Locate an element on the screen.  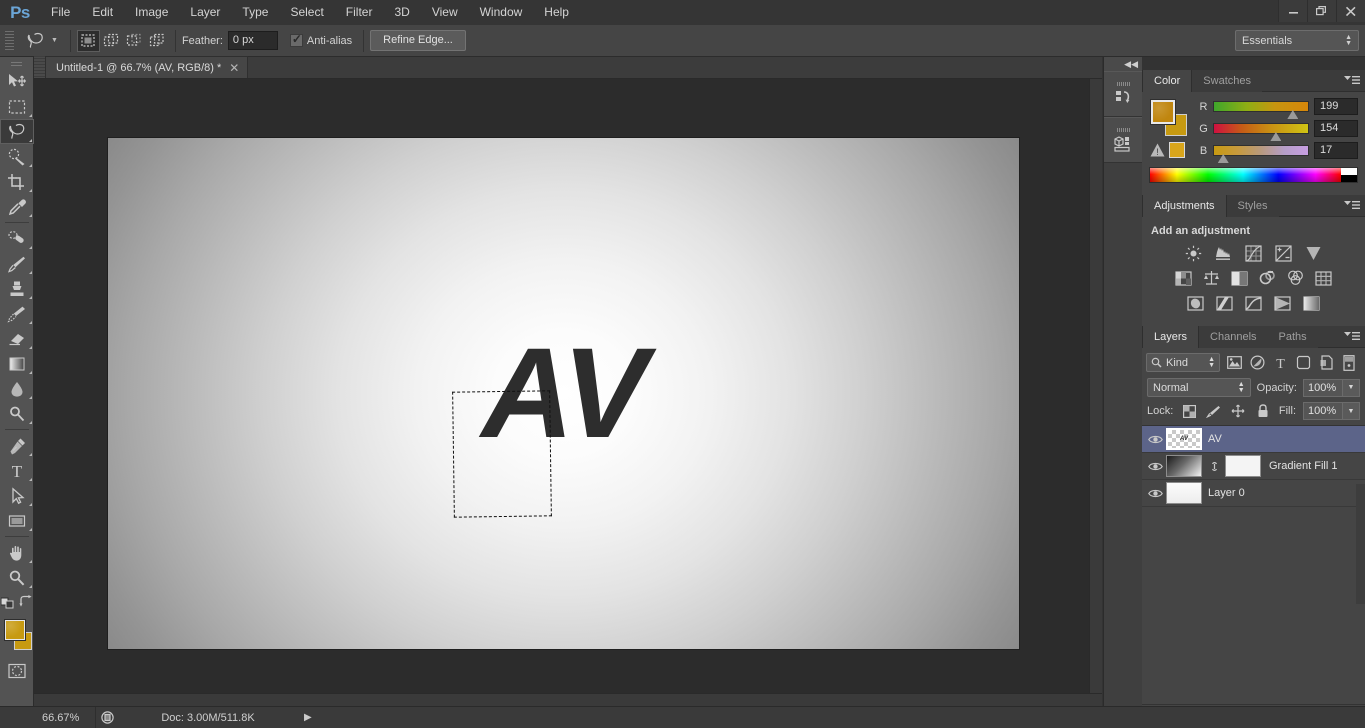
black-white-icon is located at coordinates (1240, 278).